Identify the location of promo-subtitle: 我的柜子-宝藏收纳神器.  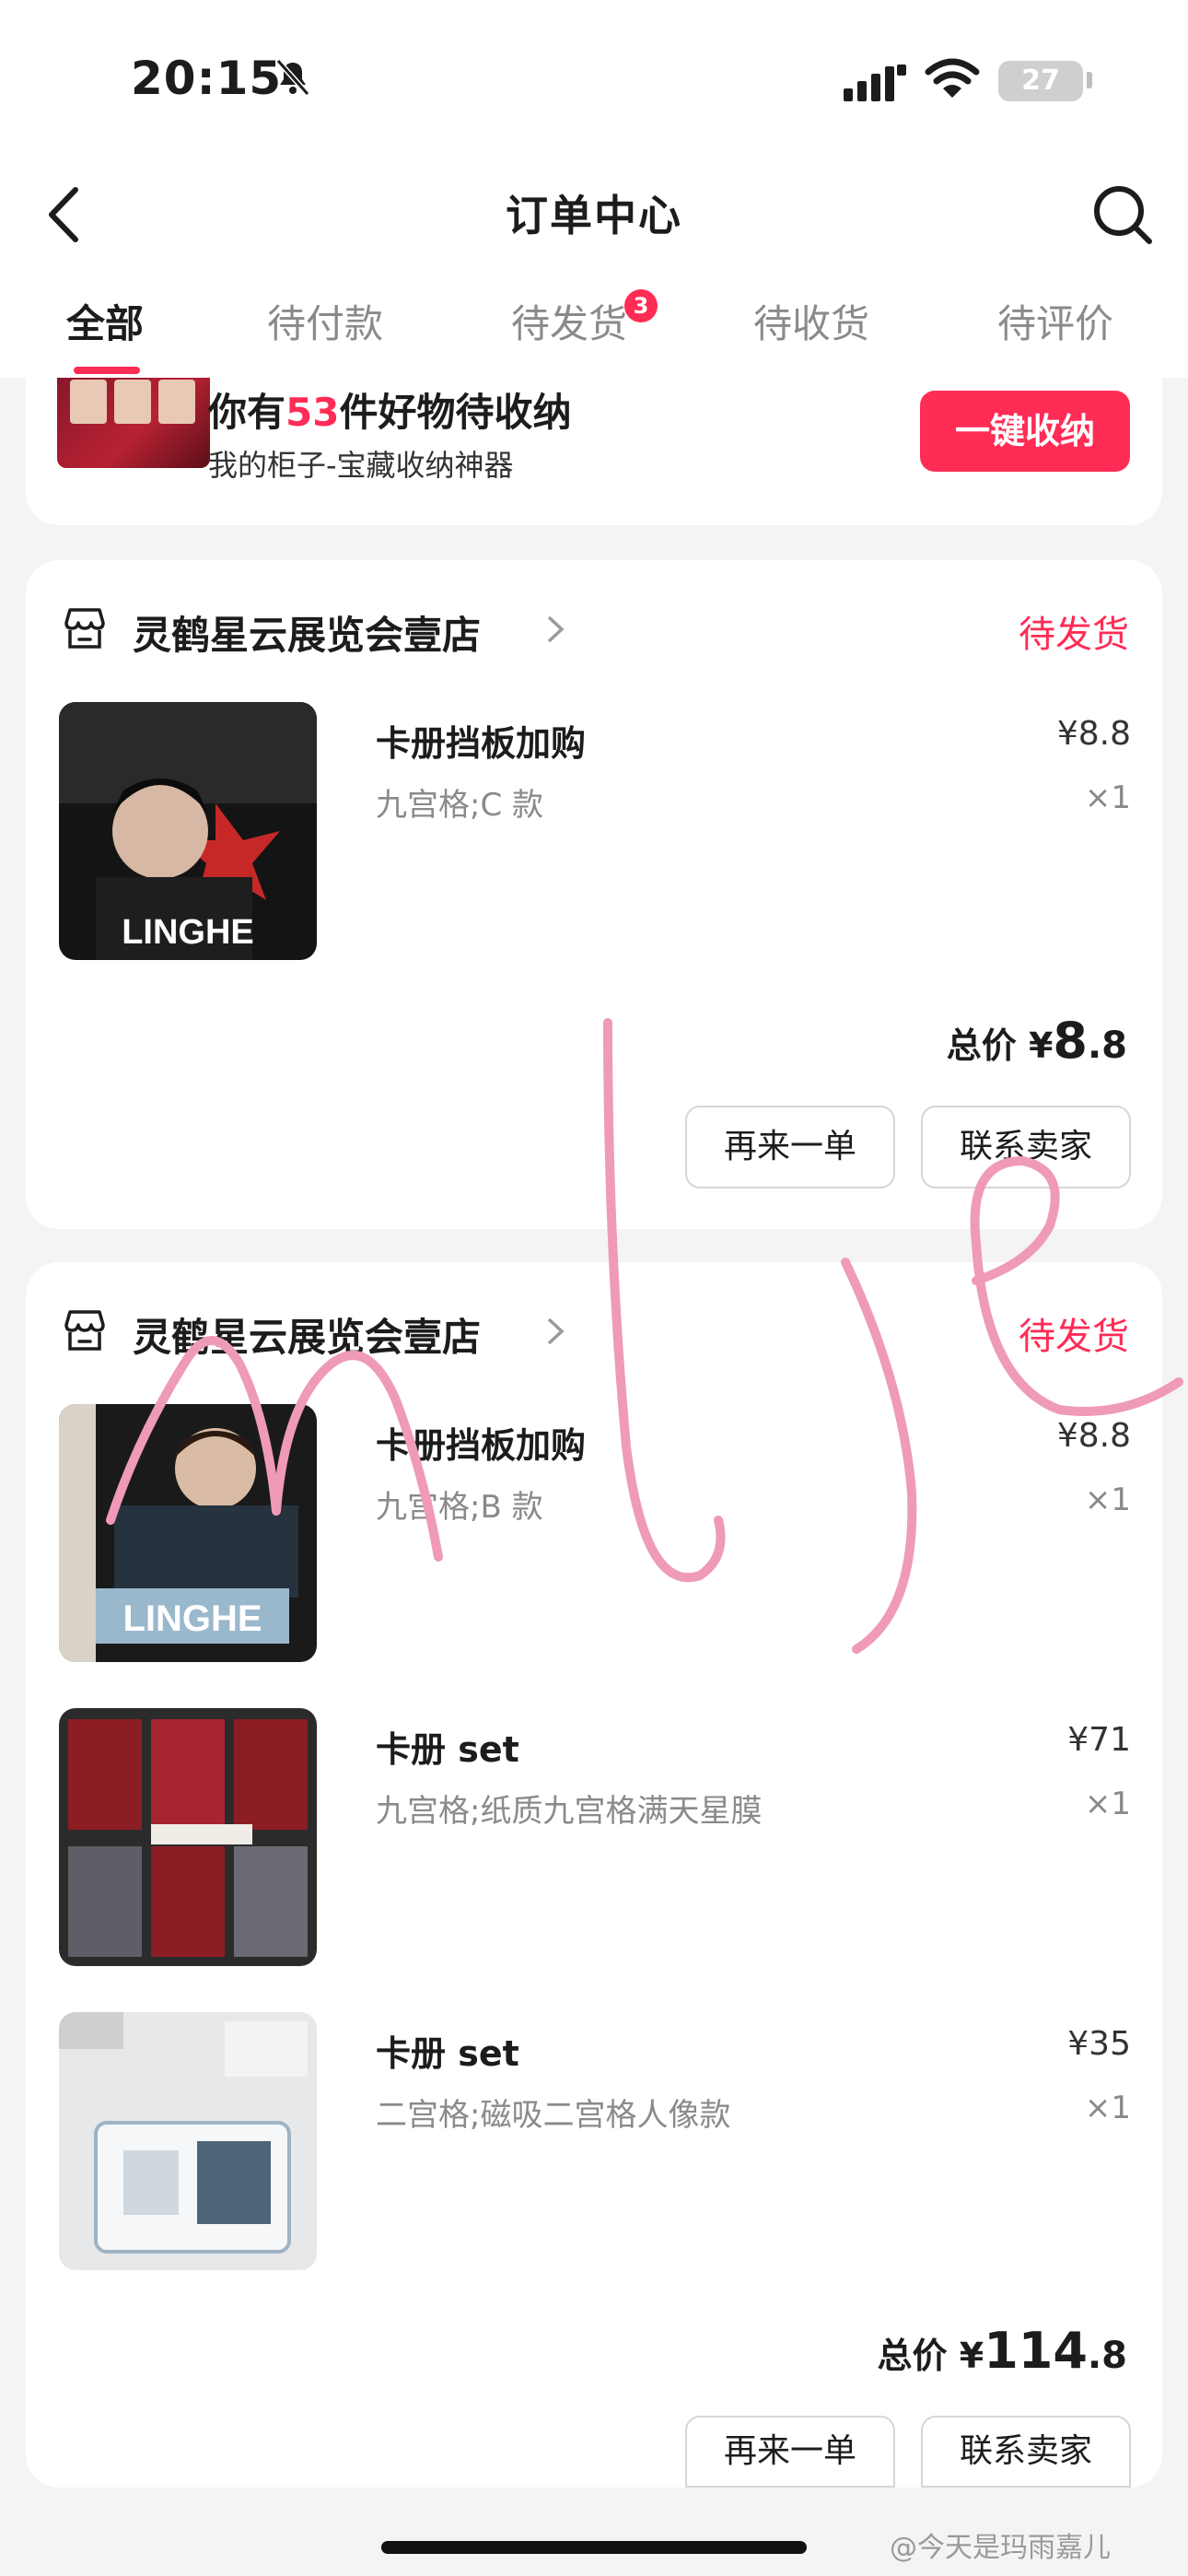
(361, 465).